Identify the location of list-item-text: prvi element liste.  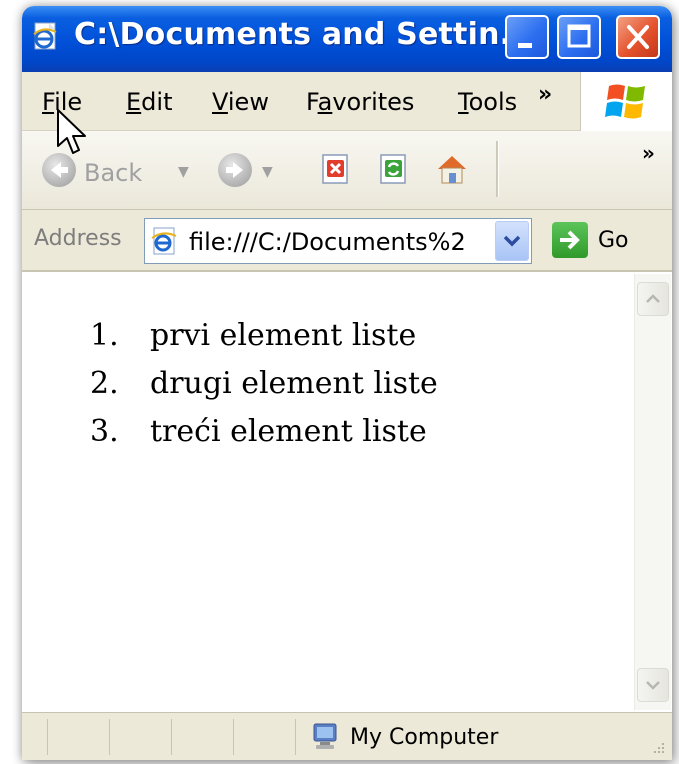
(283, 335).